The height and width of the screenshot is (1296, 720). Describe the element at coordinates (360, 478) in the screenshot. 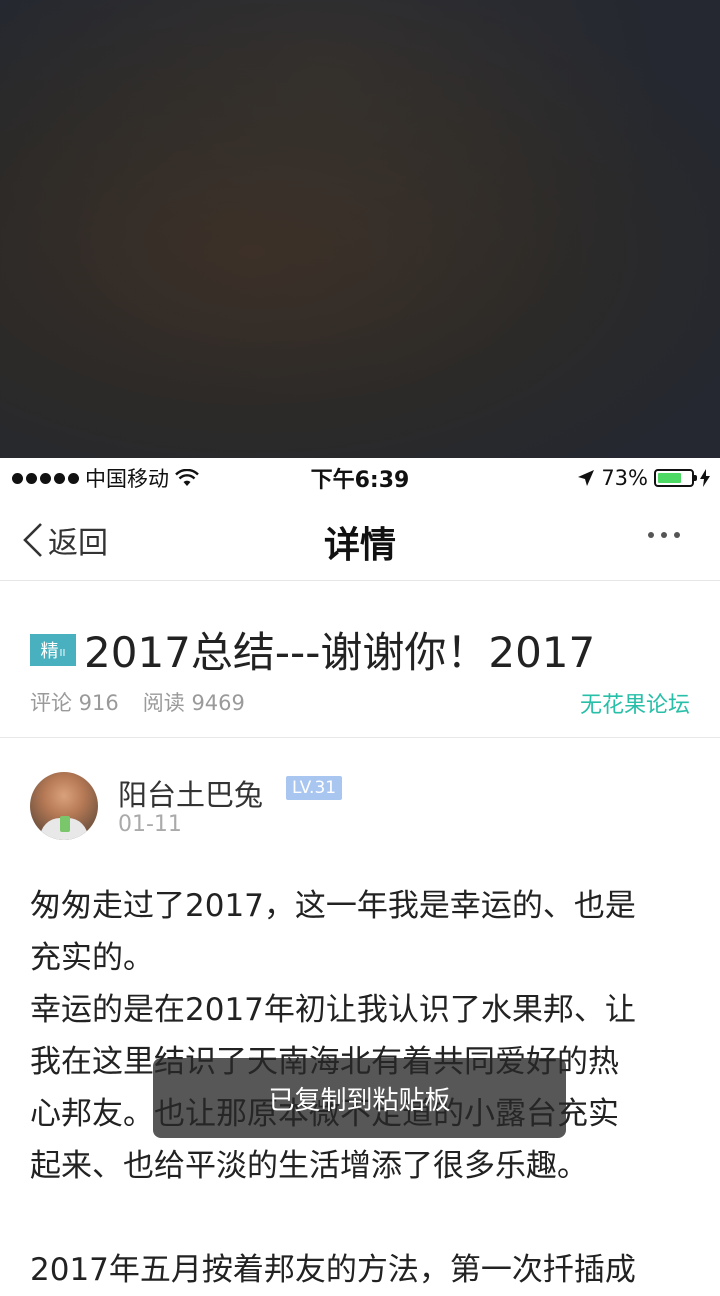

I see `status-bar: 中国移动 下午6:39 73%` at that location.